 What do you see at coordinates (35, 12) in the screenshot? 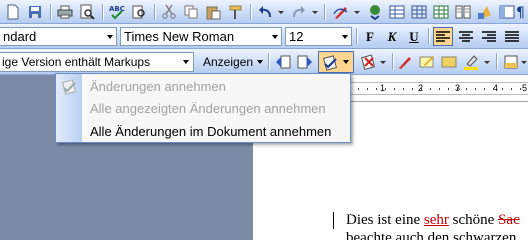
I see `save-icon` at bounding box center [35, 12].